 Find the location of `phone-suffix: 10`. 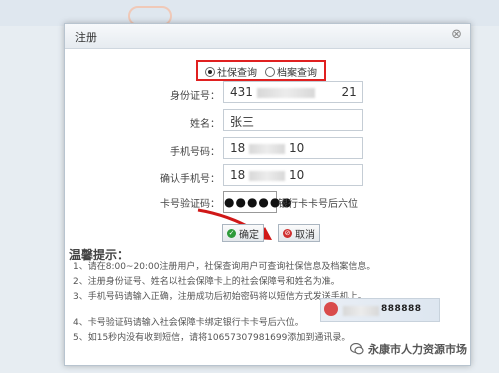

phone-suffix: 10 is located at coordinates (296, 148).